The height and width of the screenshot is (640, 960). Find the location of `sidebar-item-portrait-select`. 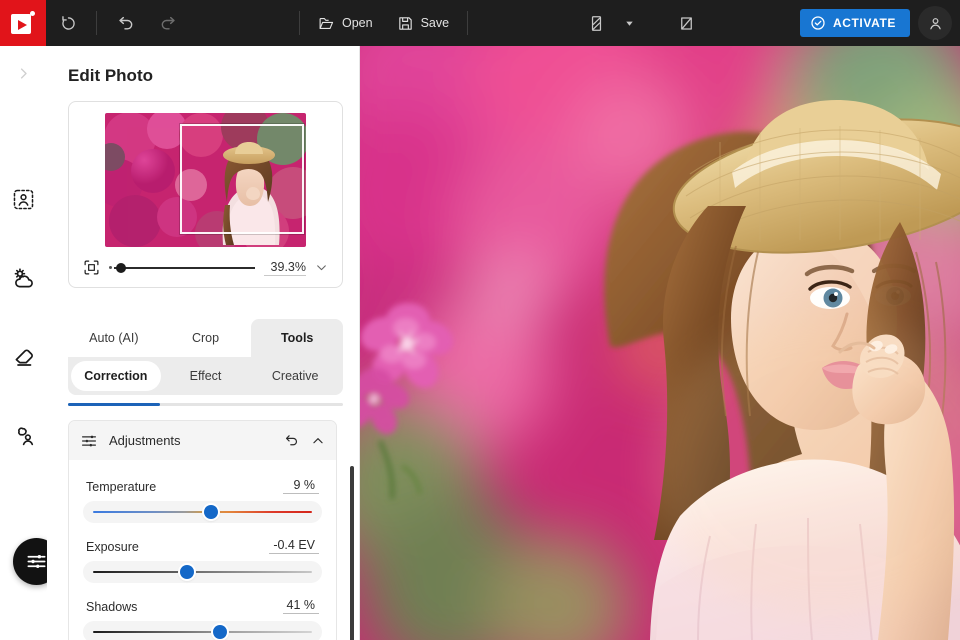

sidebar-item-portrait-select is located at coordinates (24, 199).